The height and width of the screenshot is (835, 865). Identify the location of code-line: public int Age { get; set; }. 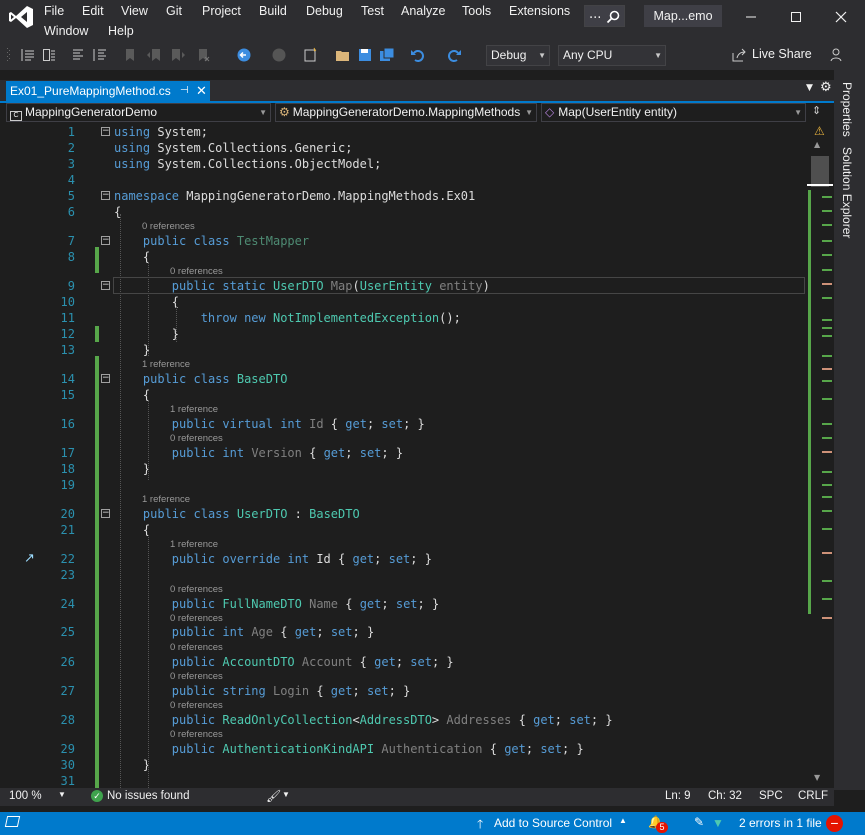
(244, 632).